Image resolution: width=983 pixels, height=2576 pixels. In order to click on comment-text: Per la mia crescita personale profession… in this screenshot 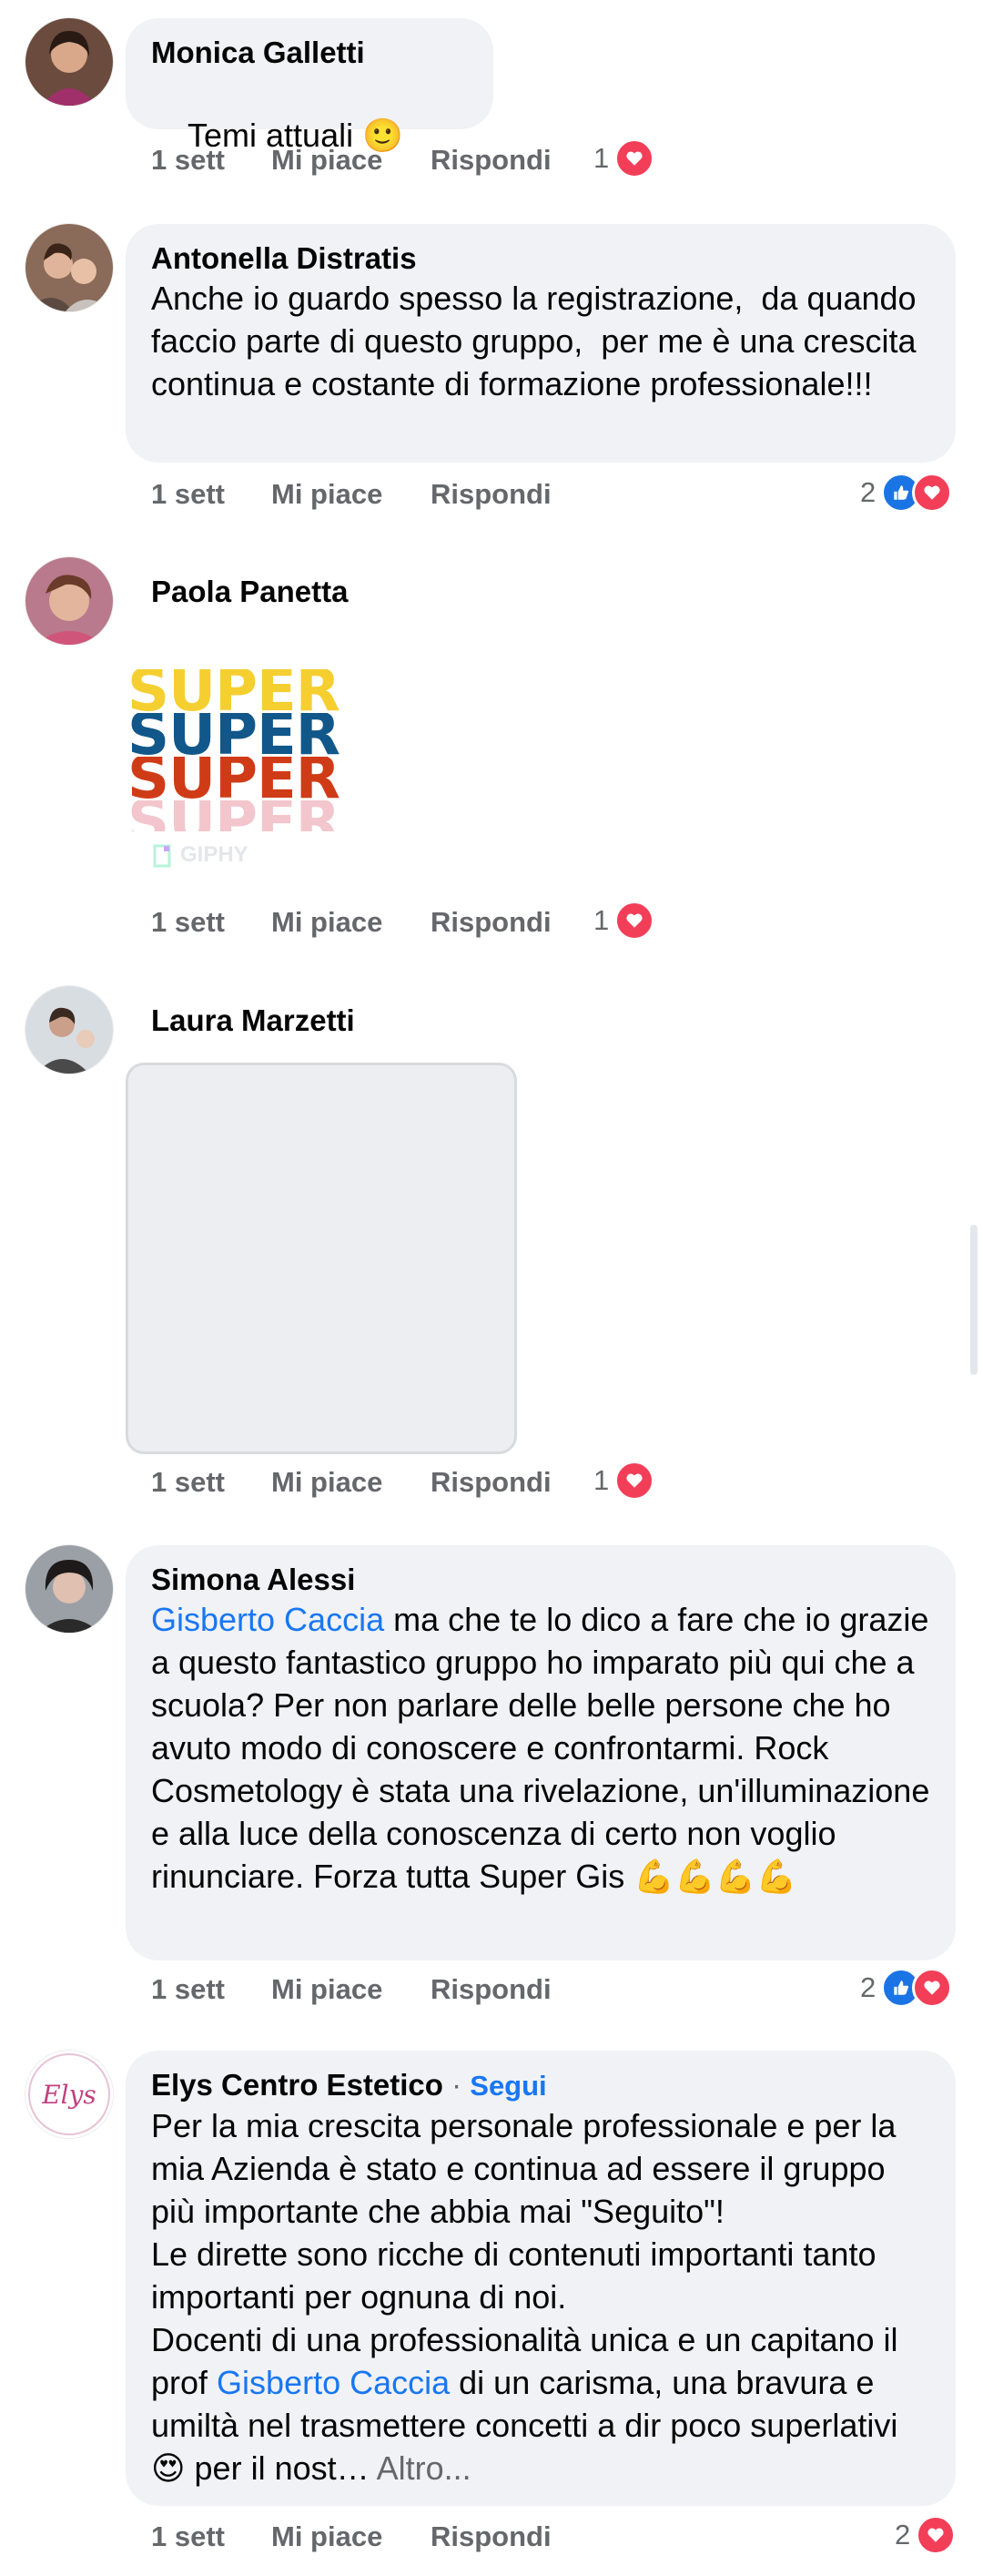, I will do `click(529, 2297)`.